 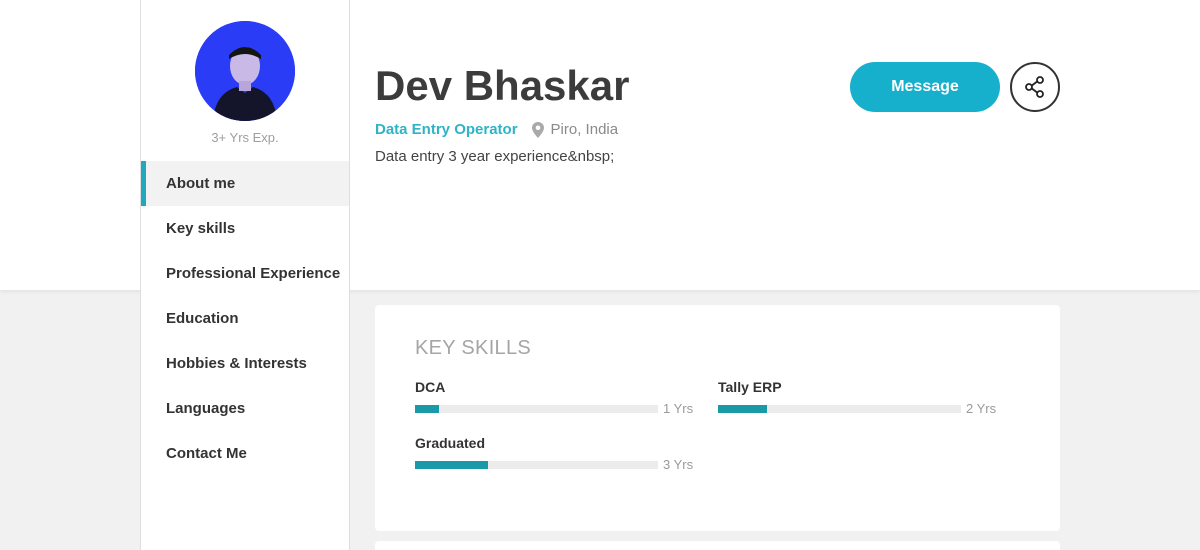 I want to click on profile-meta: Data Entry Operator Piro, India, so click(x=496, y=129).